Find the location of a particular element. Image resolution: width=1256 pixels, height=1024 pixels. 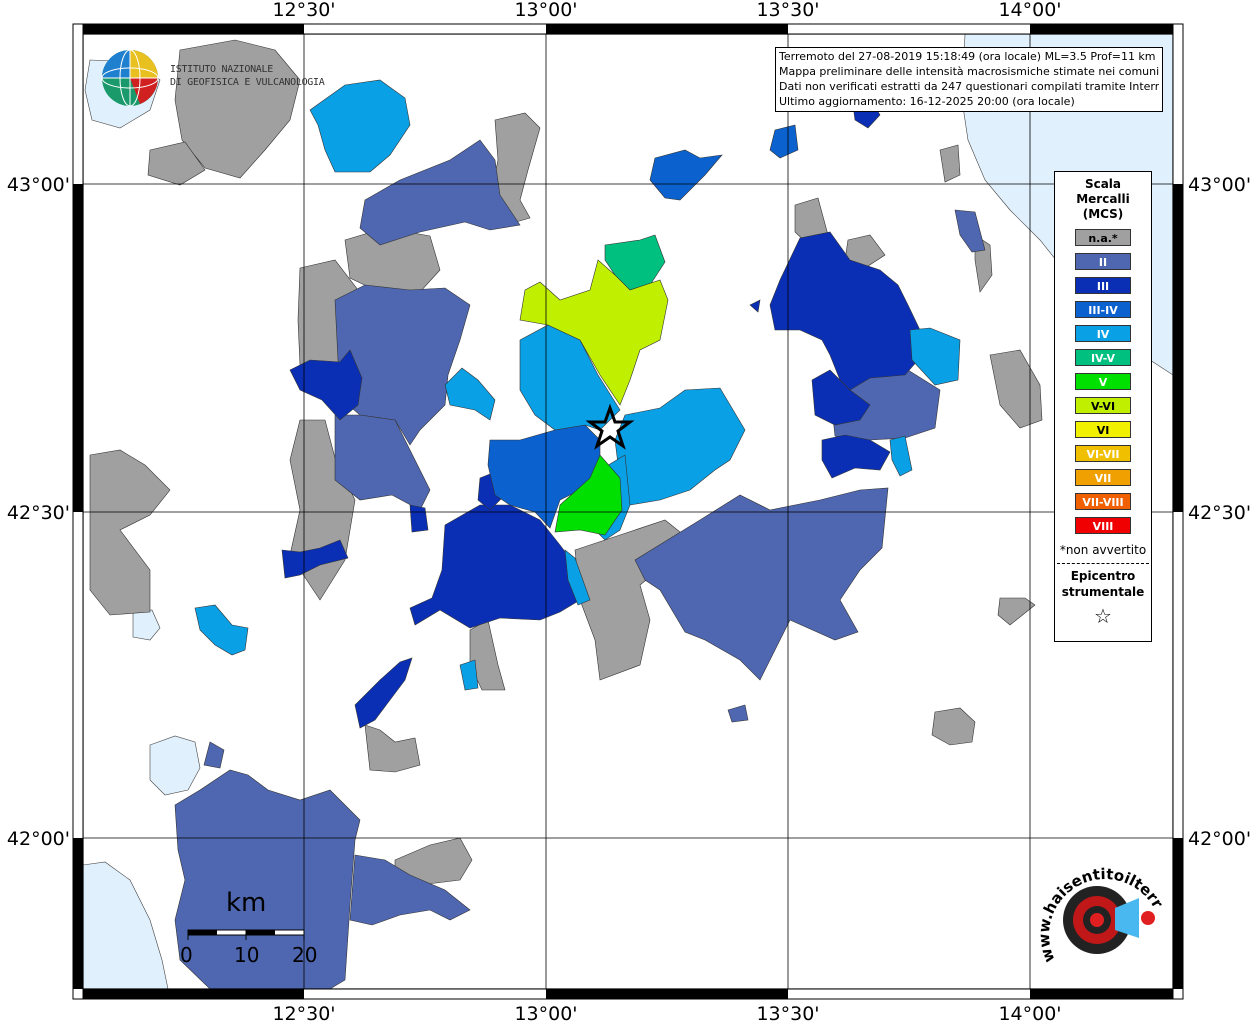

legend-epicenter-1: Epicentro is located at coordinates (1103, 576).